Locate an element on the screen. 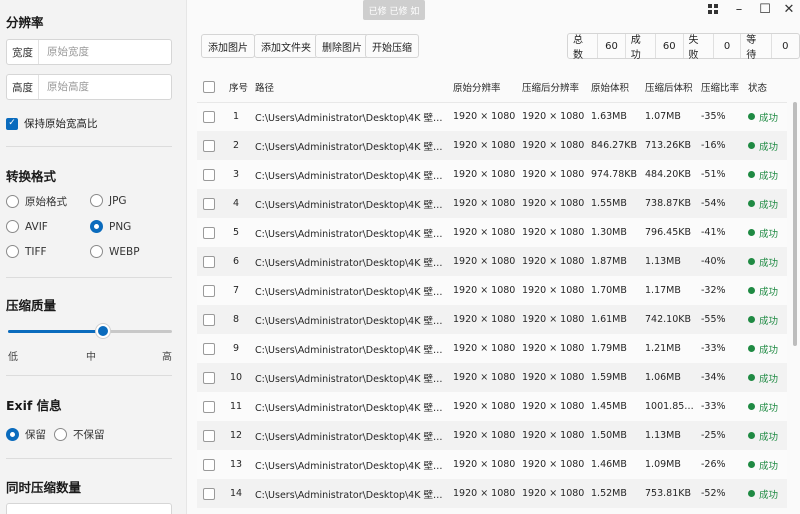  quality-tick-mid: 中 is located at coordinates (91, 357).